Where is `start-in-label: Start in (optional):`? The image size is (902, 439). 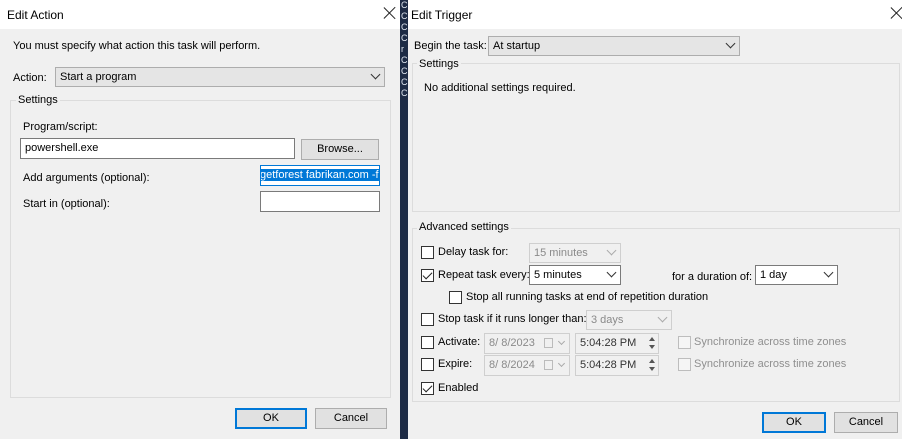 start-in-label: Start in (optional): is located at coordinates (66, 204).